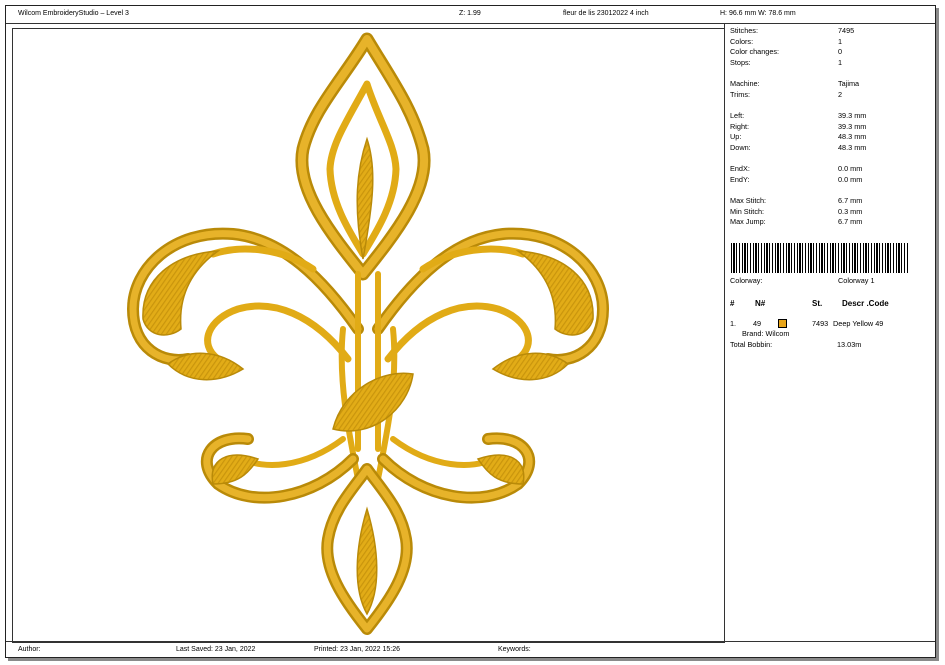 This screenshot has height=665, width=945. I want to click on info-row-colors: Colors: 1, so click(786, 41).